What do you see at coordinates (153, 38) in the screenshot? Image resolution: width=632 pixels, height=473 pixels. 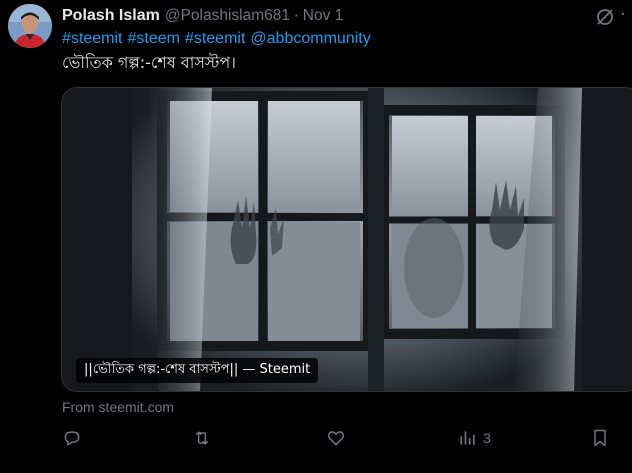 I see `hashtag-link: #steem` at bounding box center [153, 38].